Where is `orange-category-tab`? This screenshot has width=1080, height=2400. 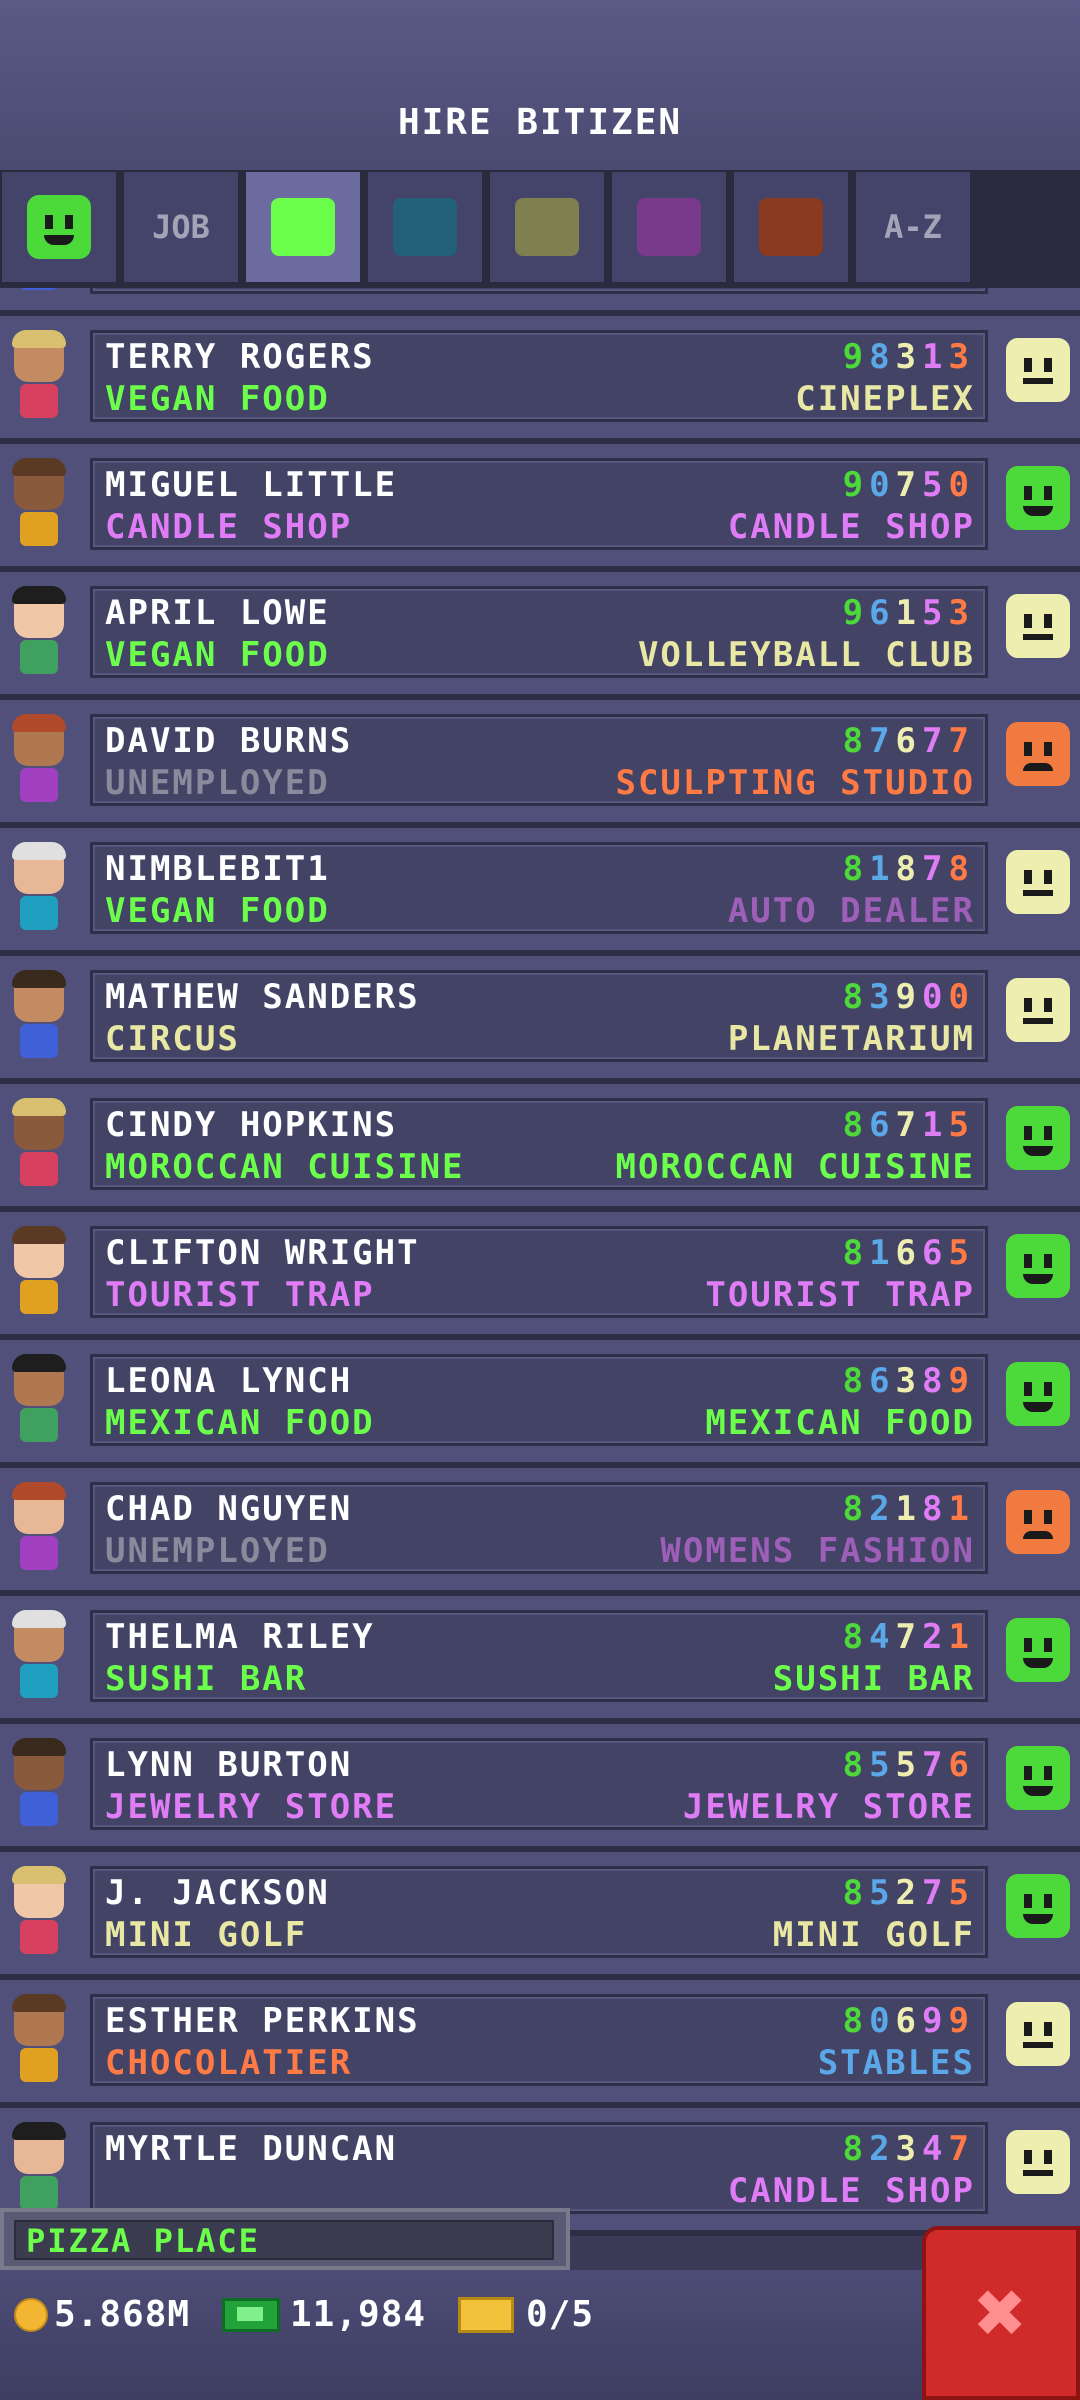 orange-category-tab is located at coordinates (791, 227).